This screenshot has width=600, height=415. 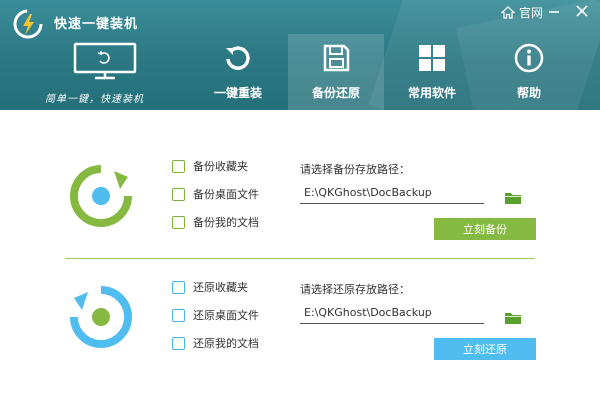 I want to click on backup-option-desktop: 备份桌面文件, so click(x=215, y=194).